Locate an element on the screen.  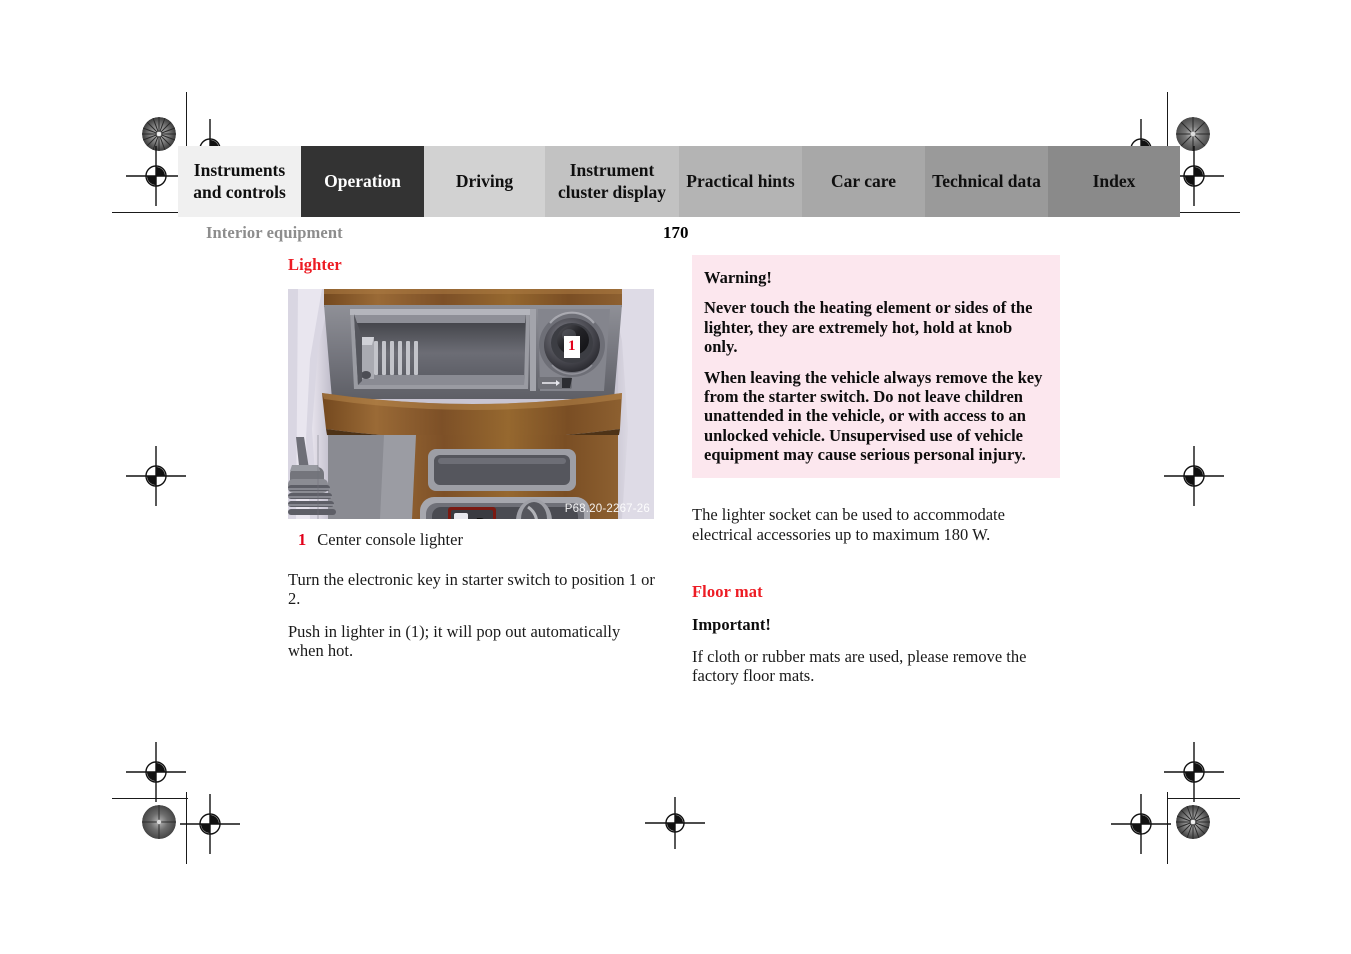
figure-reference-code: P68.20-2267-26 is located at coordinates (607, 509).